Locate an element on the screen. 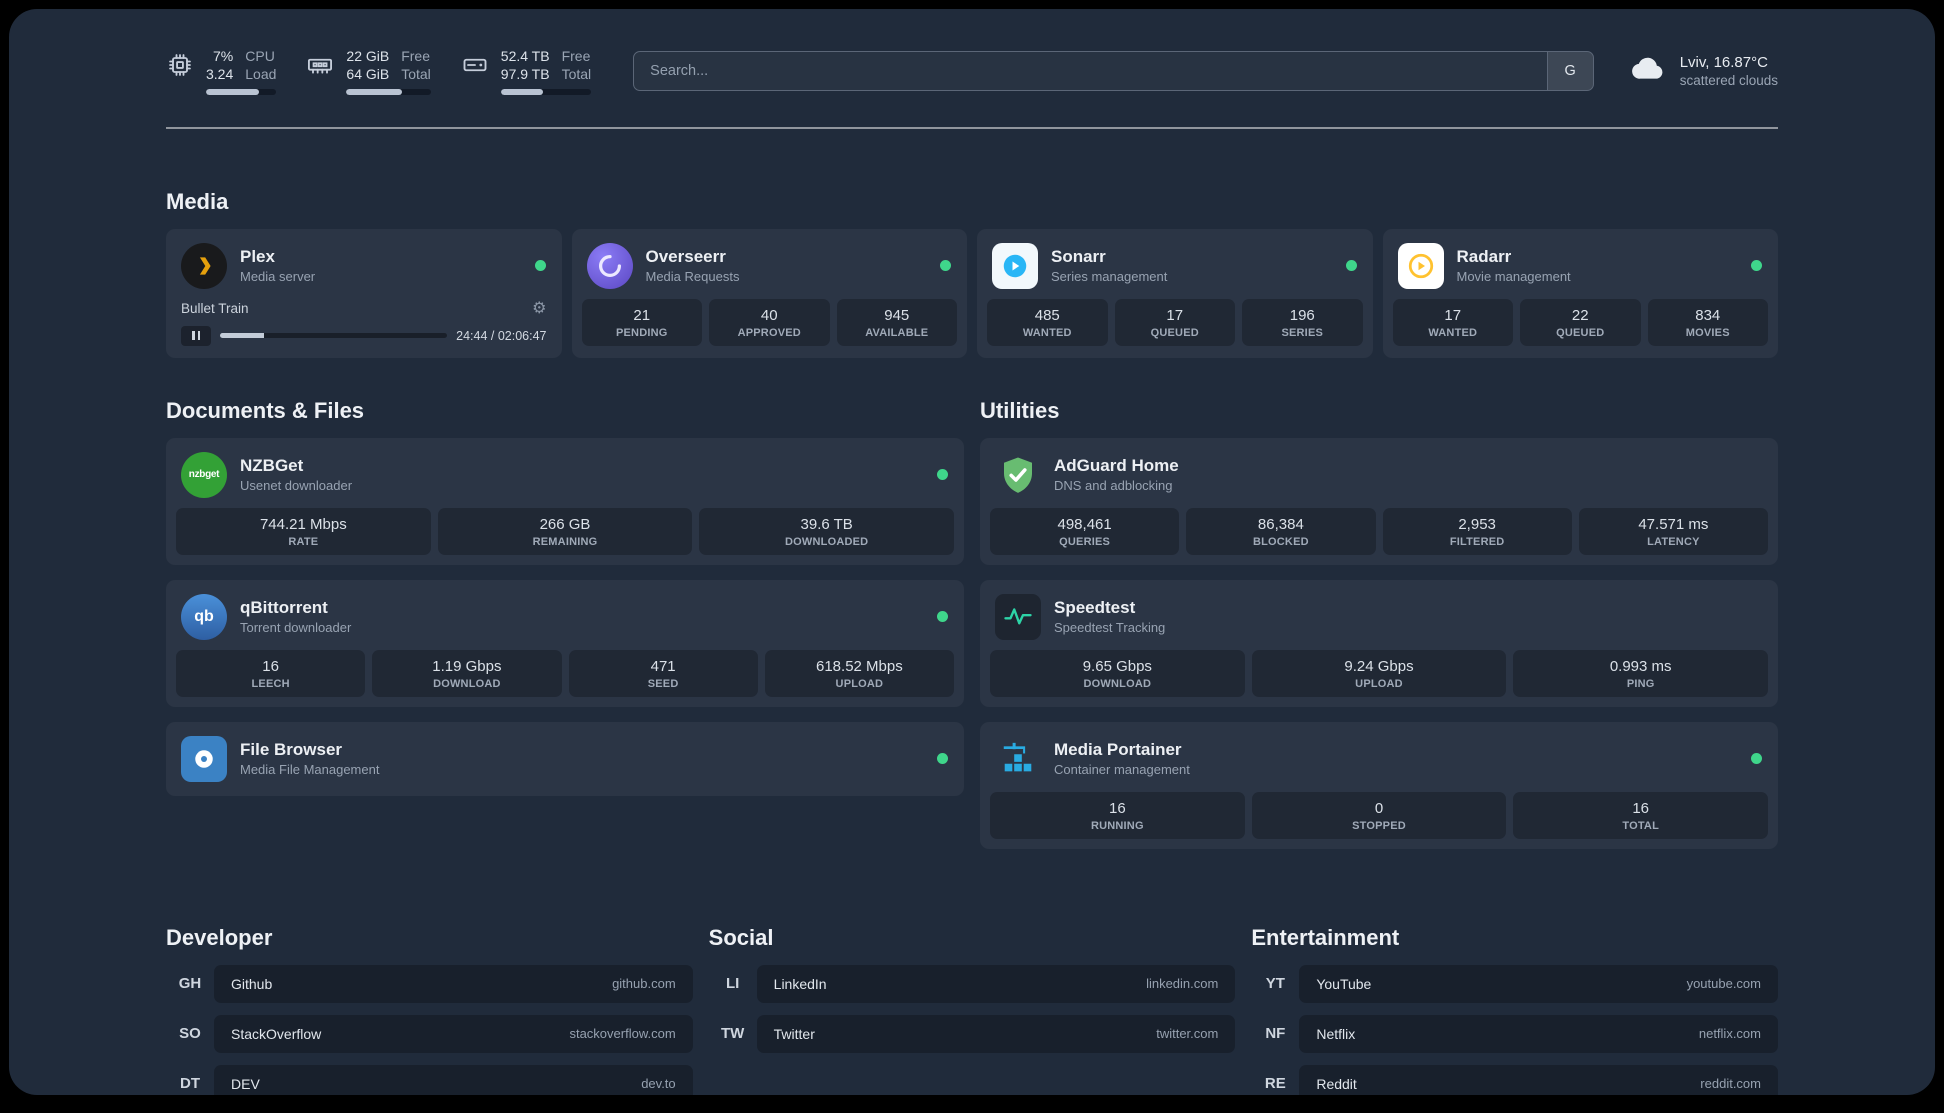 This screenshot has width=1944, height=1113. memory-icon is located at coordinates (320, 65).